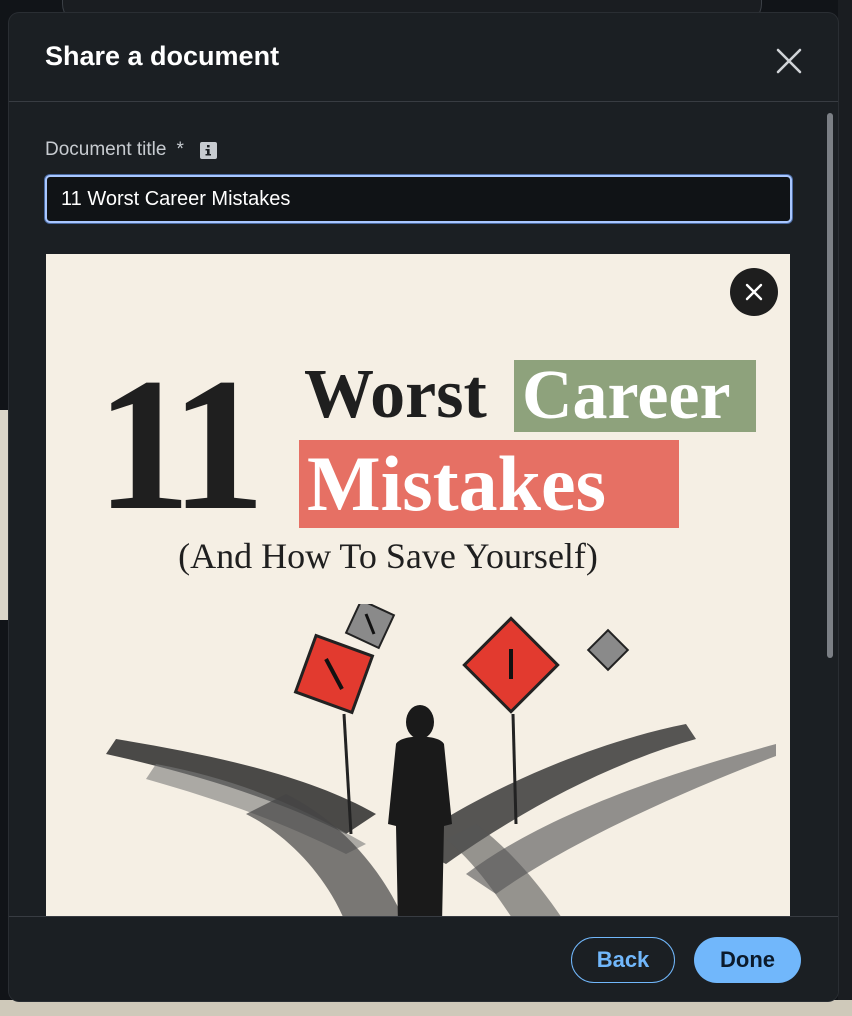 The width and height of the screenshot is (852, 1016). Describe the element at coordinates (418, 199) in the screenshot. I see `document-title-input` at that location.